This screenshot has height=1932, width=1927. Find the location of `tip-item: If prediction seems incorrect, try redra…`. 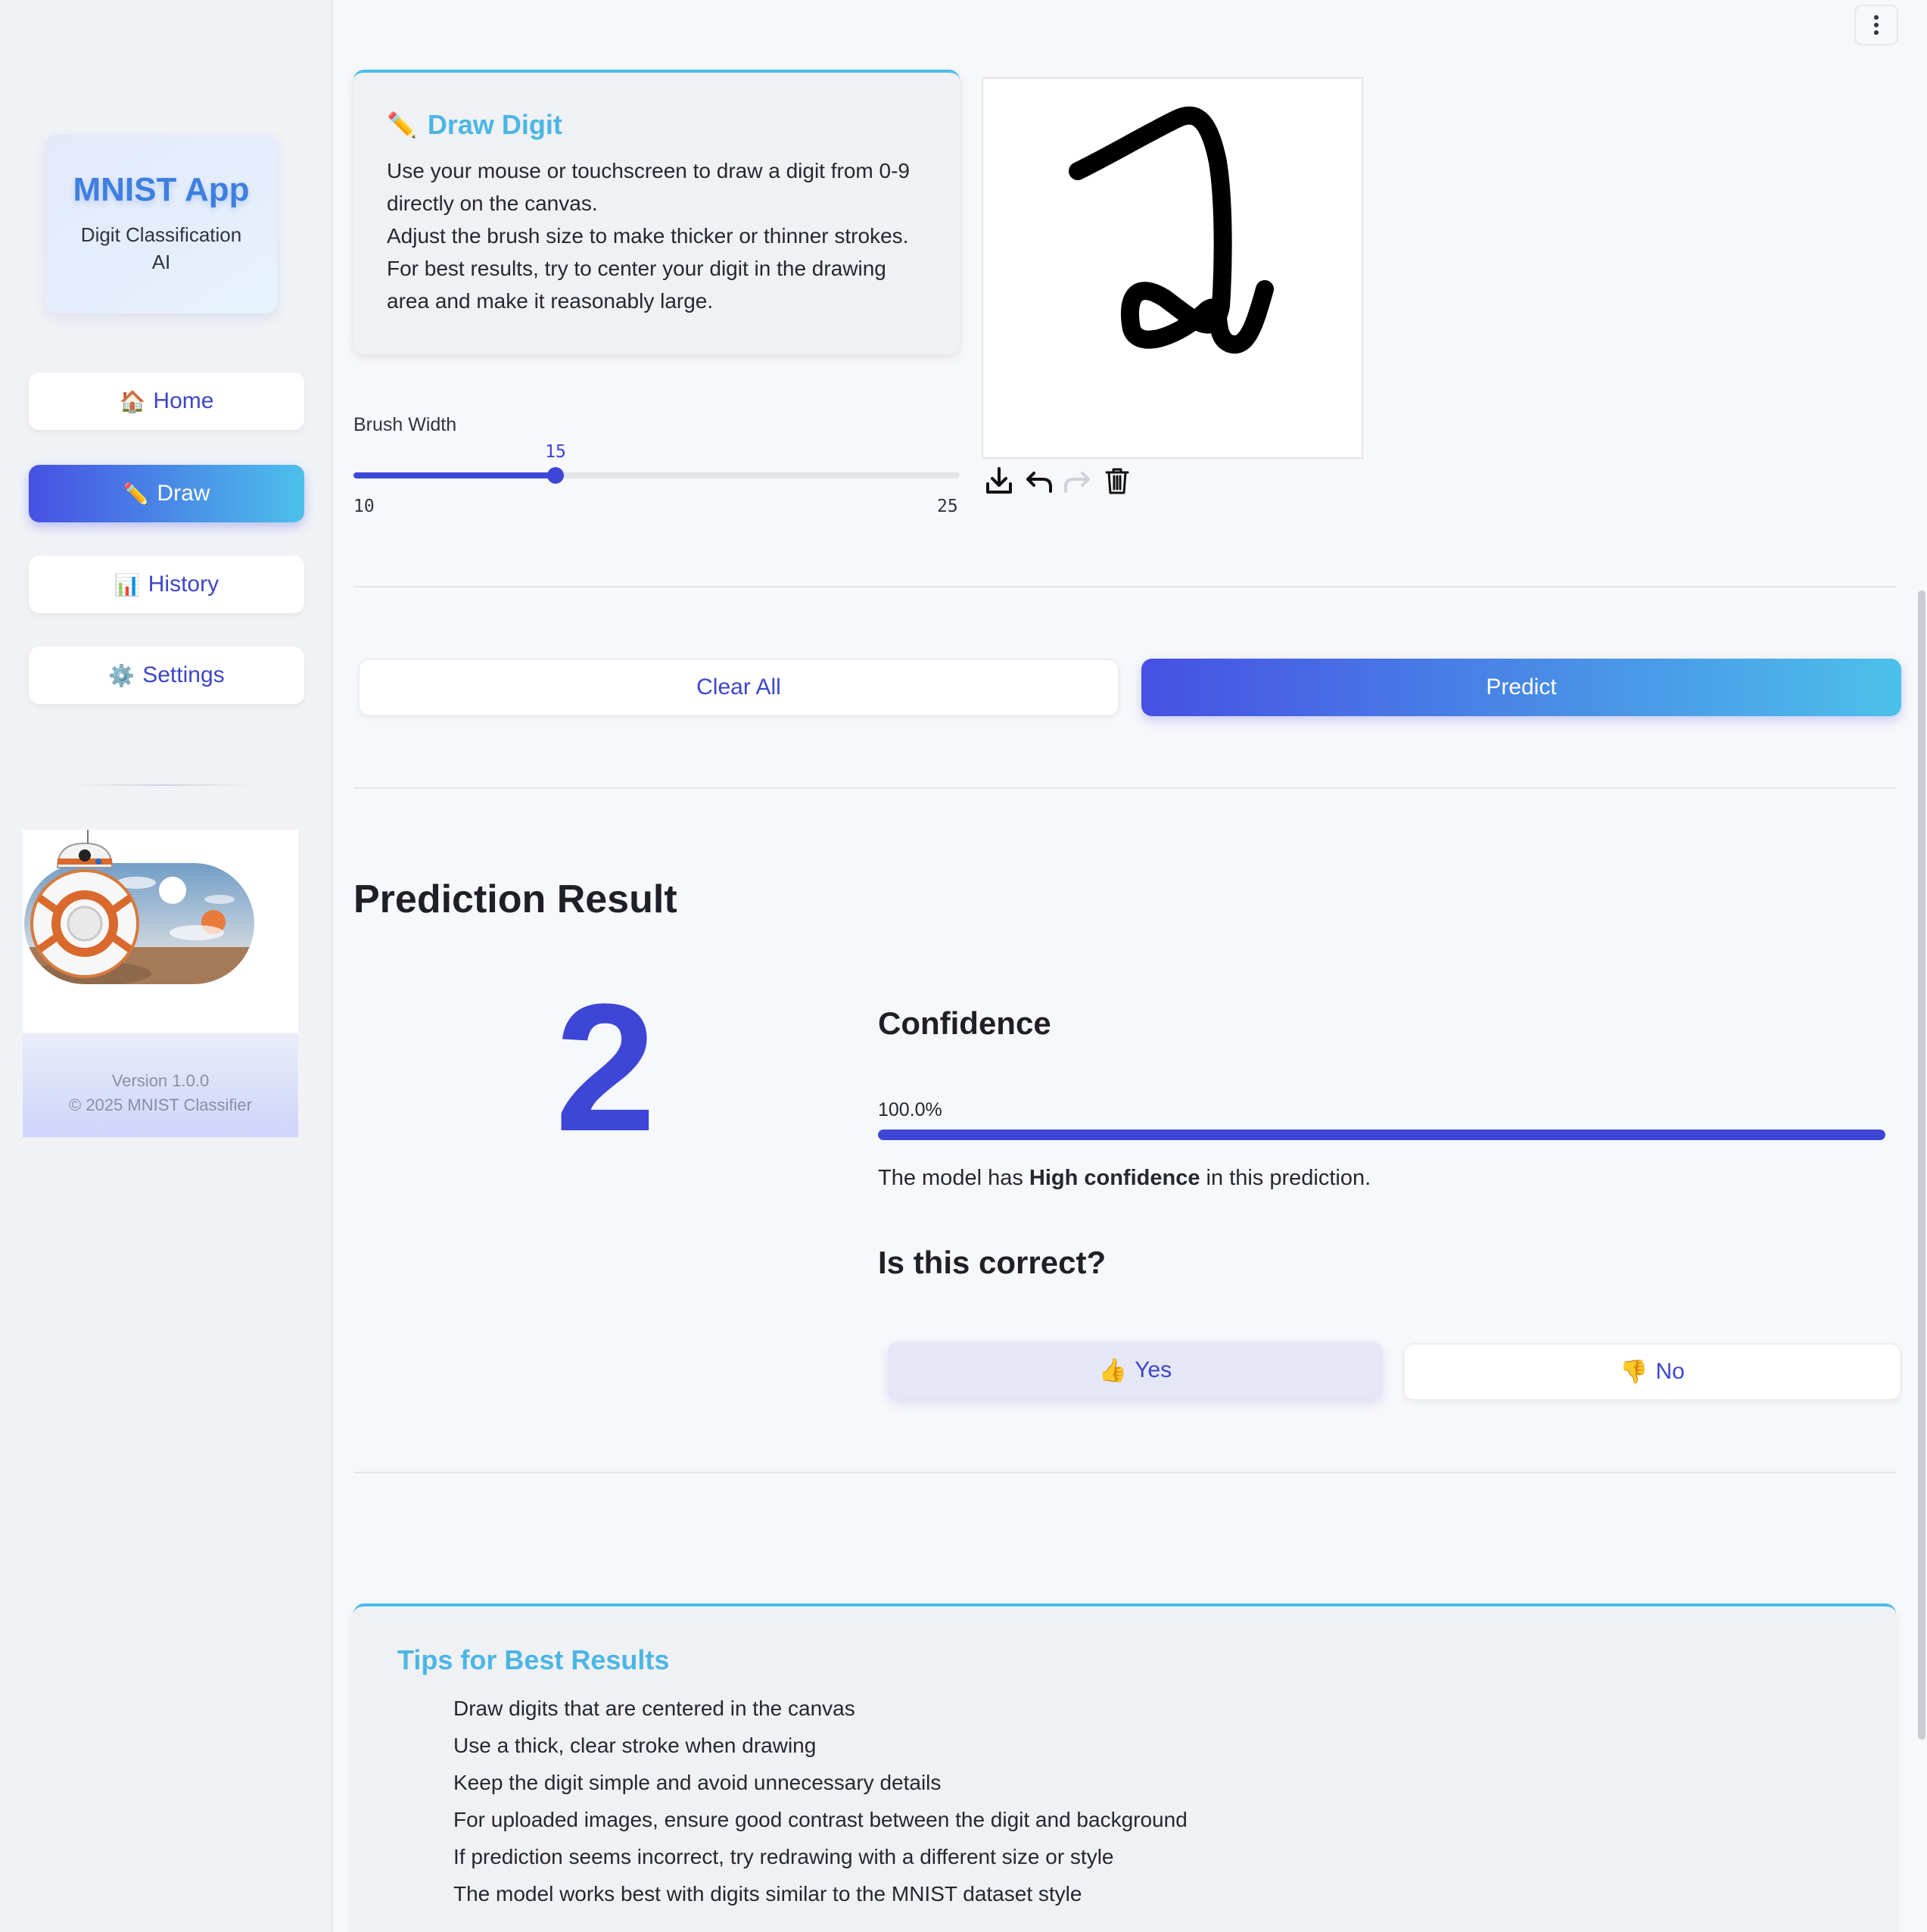

tip-item: If prediction seems incorrect, try redra… is located at coordinates (783, 1856).